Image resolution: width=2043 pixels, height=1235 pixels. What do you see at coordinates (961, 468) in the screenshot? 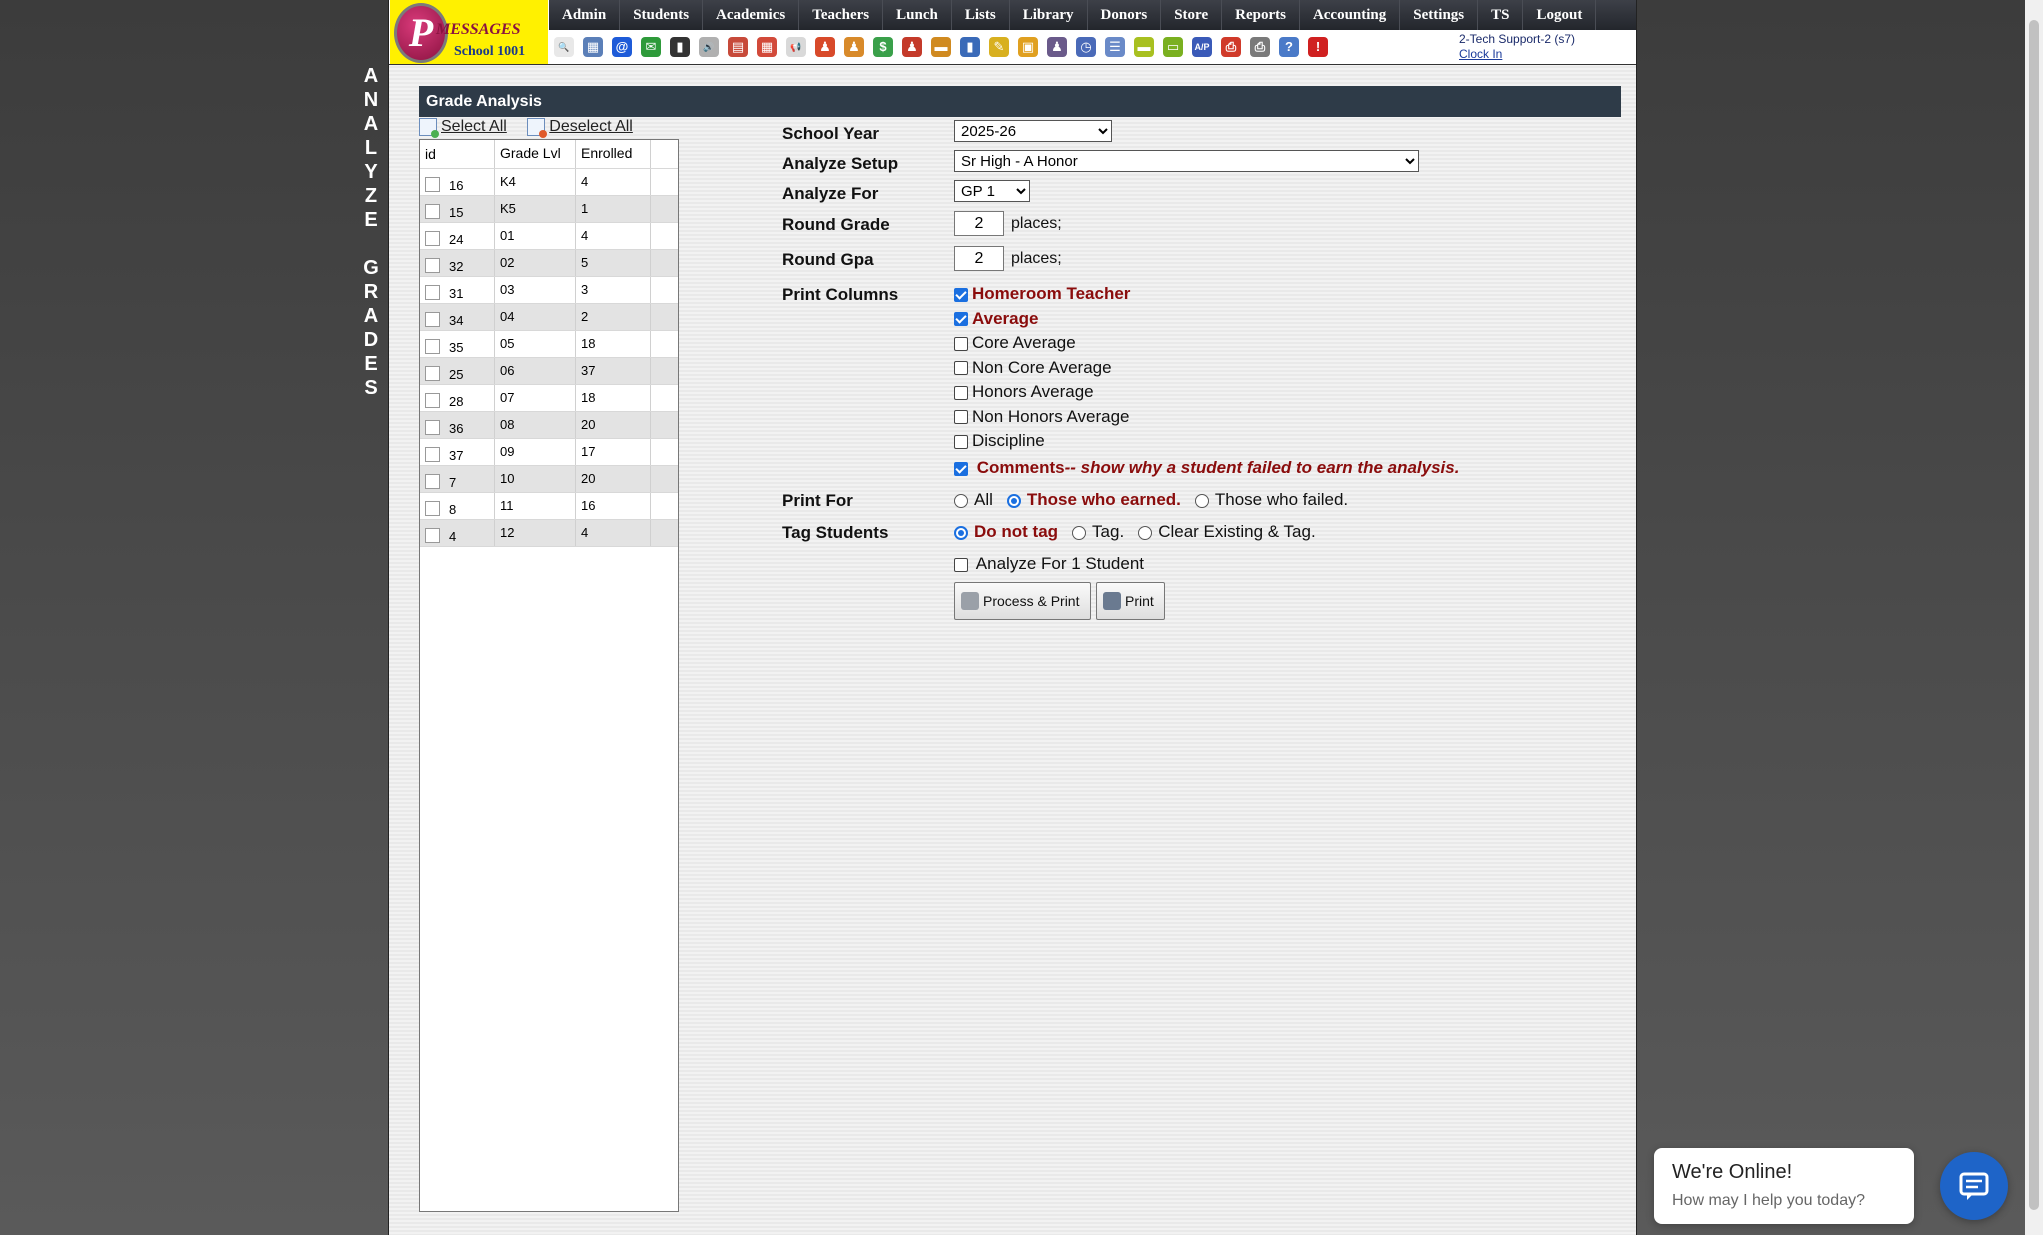
I see `comments-checkbox` at bounding box center [961, 468].